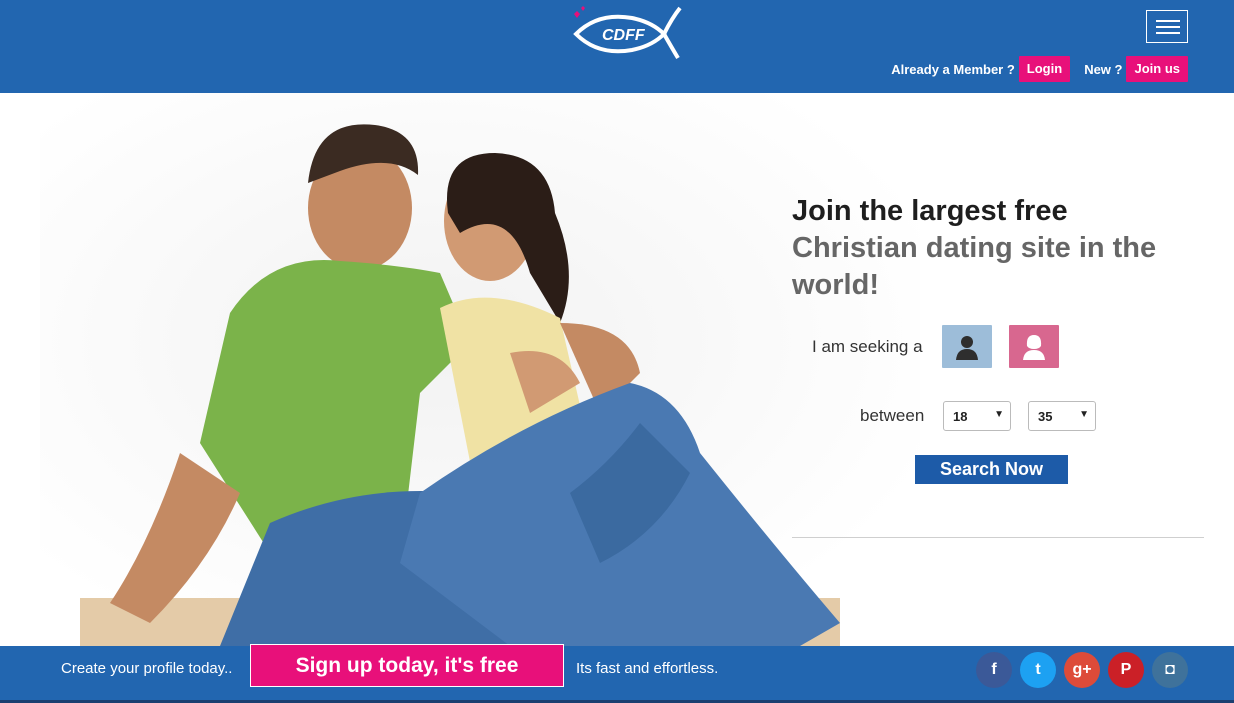  Describe the element at coordinates (1126, 670) in the screenshot. I see `pinterest-icon: P` at that location.